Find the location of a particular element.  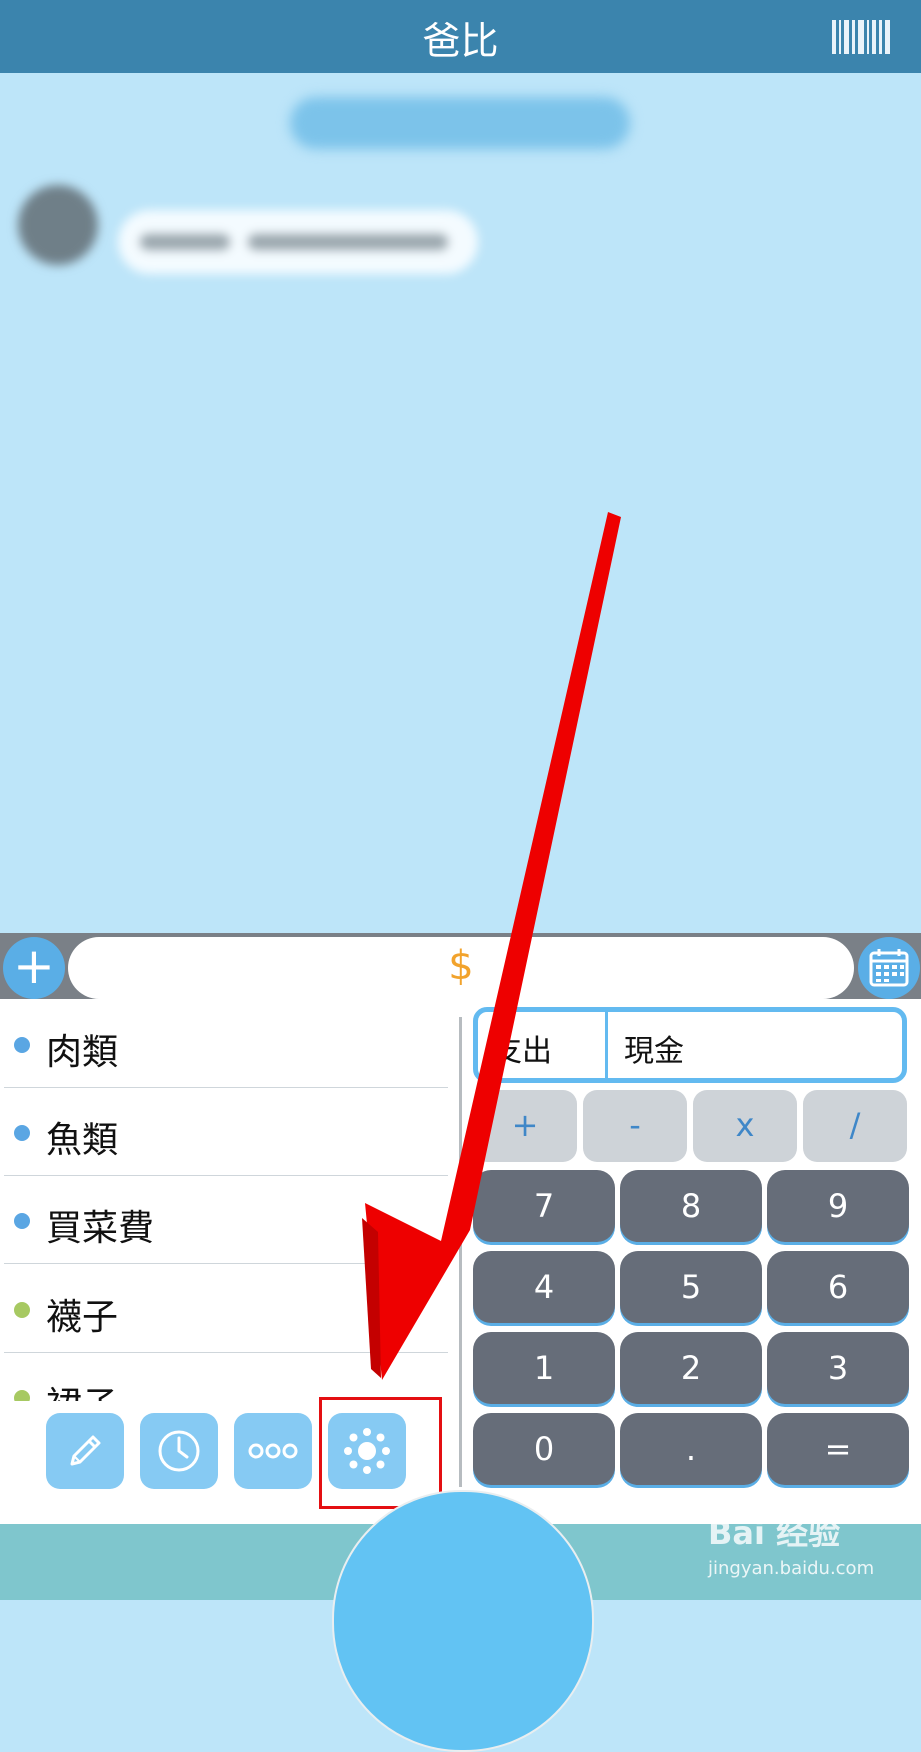

category-item: 裙子 is located at coordinates (226, 1376).